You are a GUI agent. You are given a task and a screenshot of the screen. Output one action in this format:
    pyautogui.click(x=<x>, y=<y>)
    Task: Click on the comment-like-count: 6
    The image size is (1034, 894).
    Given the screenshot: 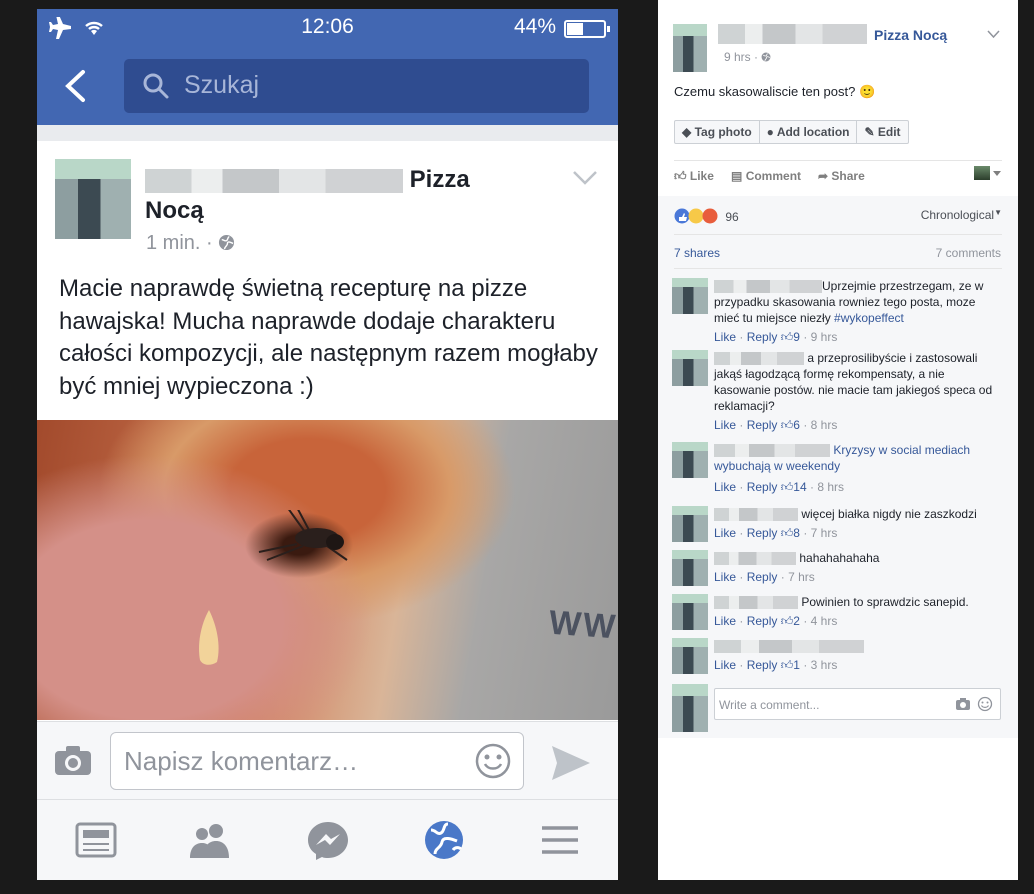 What is the action you would take?
    pyautogui.click(x=796, y=425)
    